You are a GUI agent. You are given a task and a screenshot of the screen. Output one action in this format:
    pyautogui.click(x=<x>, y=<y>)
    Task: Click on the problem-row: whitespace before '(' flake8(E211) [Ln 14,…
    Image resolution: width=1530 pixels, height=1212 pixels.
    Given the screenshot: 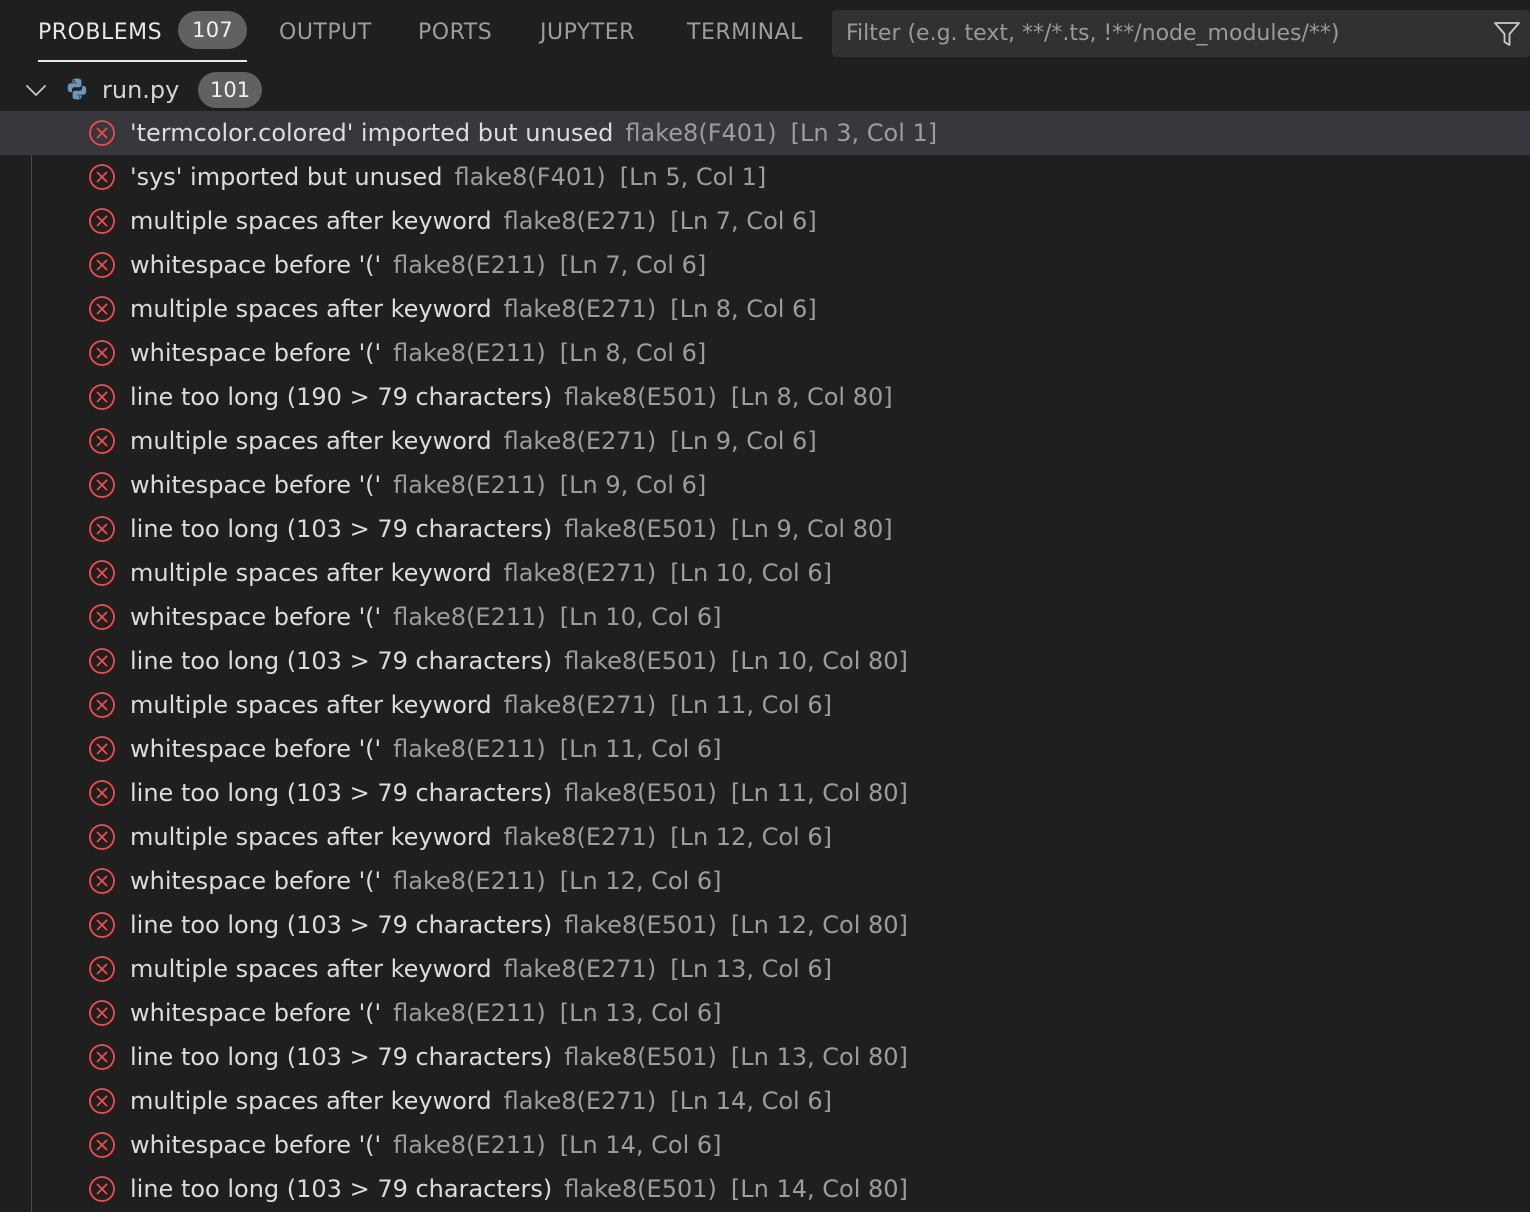 What is the action you would take?
    pyautogui.click(x=765, y=1145)
    